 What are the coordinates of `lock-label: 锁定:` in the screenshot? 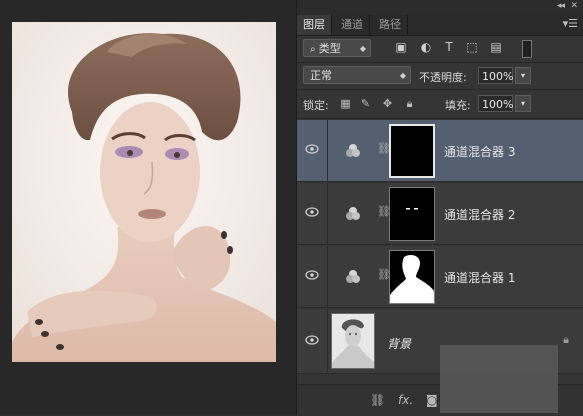 It's located at (316, 105).